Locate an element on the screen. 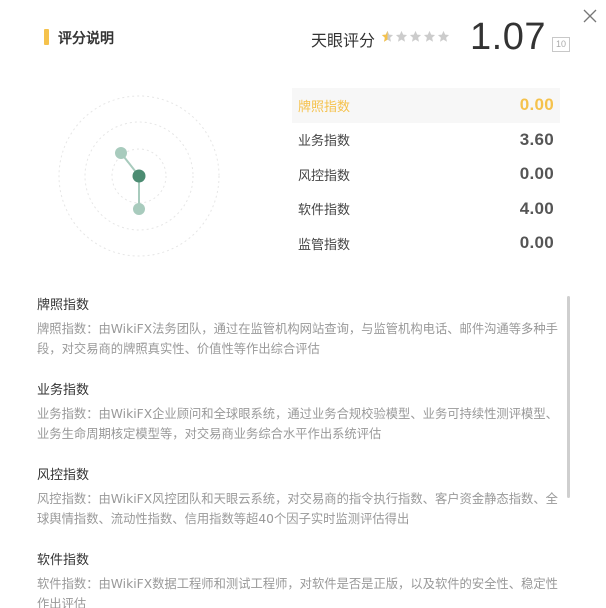  radar-point-business is located at coordinates (121, 153).